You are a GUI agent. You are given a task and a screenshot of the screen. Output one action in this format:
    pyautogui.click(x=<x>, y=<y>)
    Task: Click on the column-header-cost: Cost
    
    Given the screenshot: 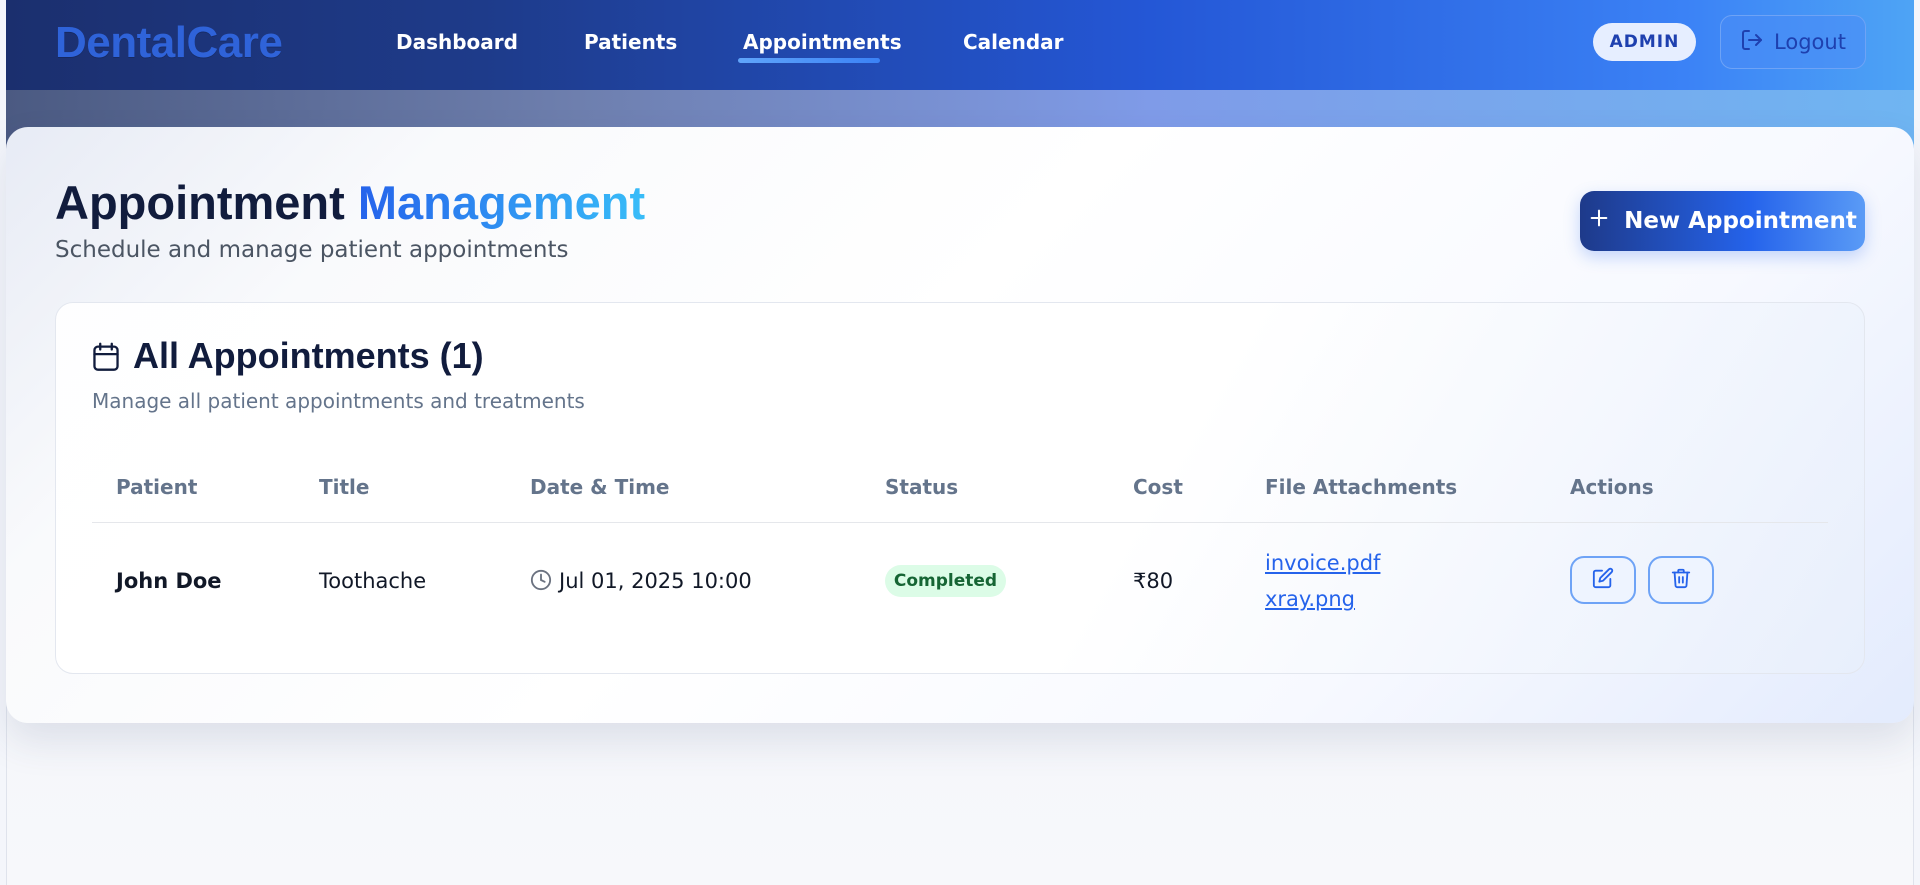 What is the action you would take?
    pyautogui.click(x=1158, y=487)
    